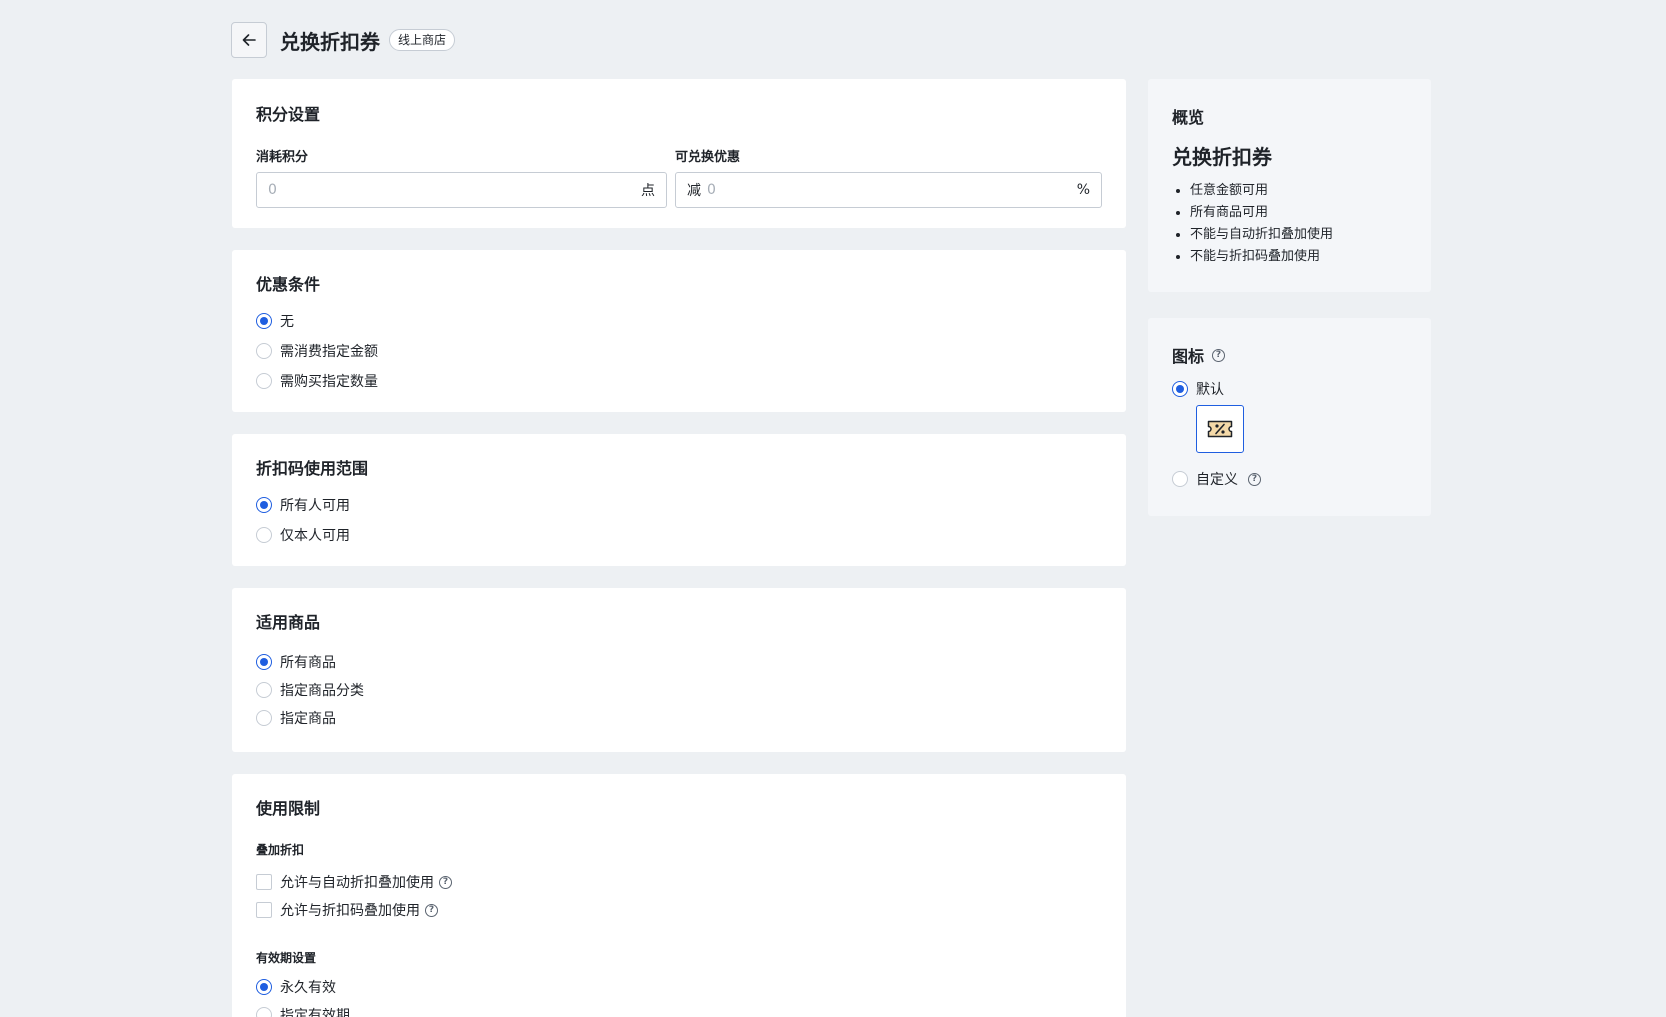 This screenshot has width=1666, height=1017. Describe the element at coordinates (308, 719) in the screenshot. I see `option-label: 指定商品` at that location.